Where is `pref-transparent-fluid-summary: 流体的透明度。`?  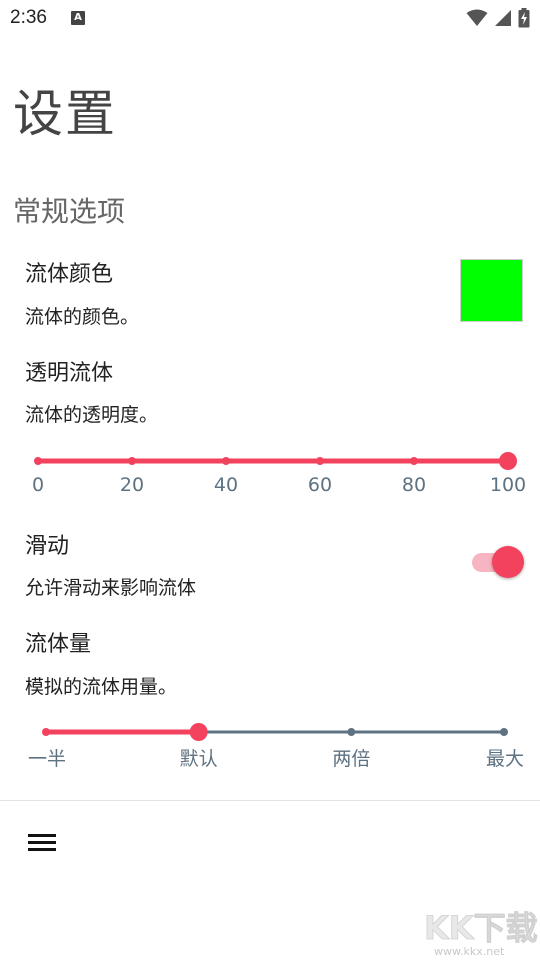
pref-transparent-fluid-summary: 流体的透明度。 is located at coordinates (92, 415).